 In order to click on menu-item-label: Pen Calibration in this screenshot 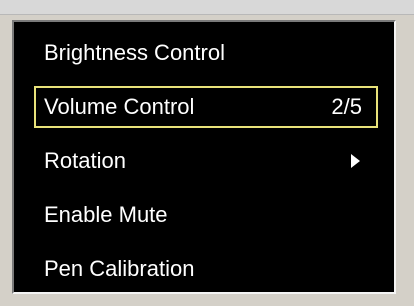, I will do `click(119, 268)`.